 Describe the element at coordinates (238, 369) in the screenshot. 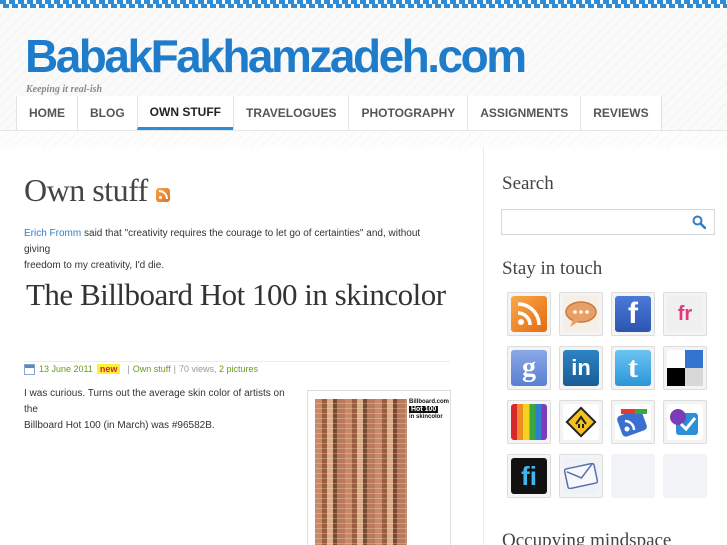

I see `post-pictures-link: 2 pictures` at that location.